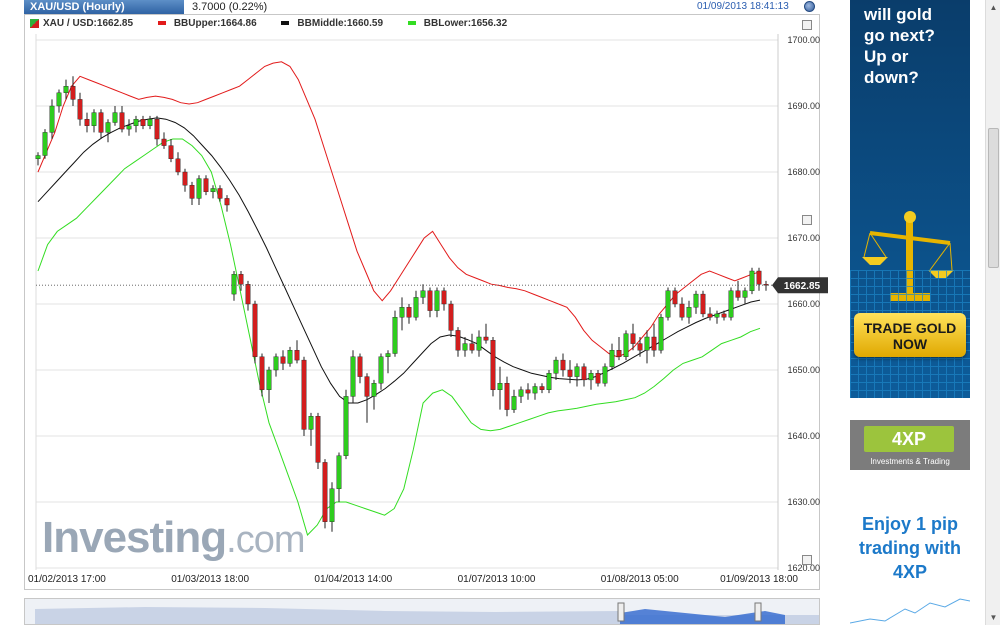  Describe the element at coordinates (67, 579) in the screenshot. I see `x-tick-label: 01/02/2013 17:00` at that location.